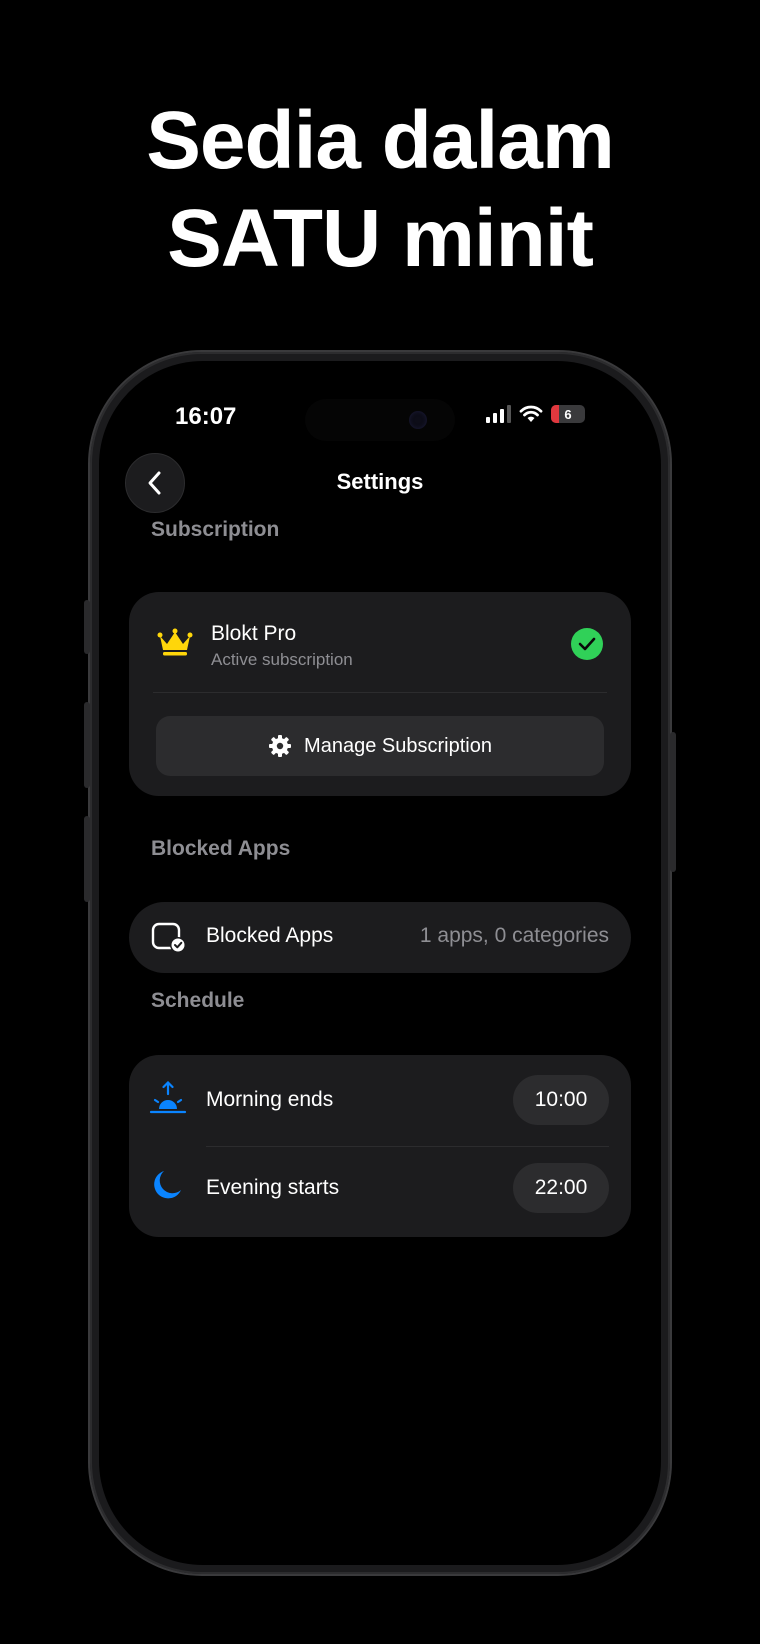 The height and width of the screenshot is (1644, 760). I want to click on battery-level: 6, so click(568, 414).